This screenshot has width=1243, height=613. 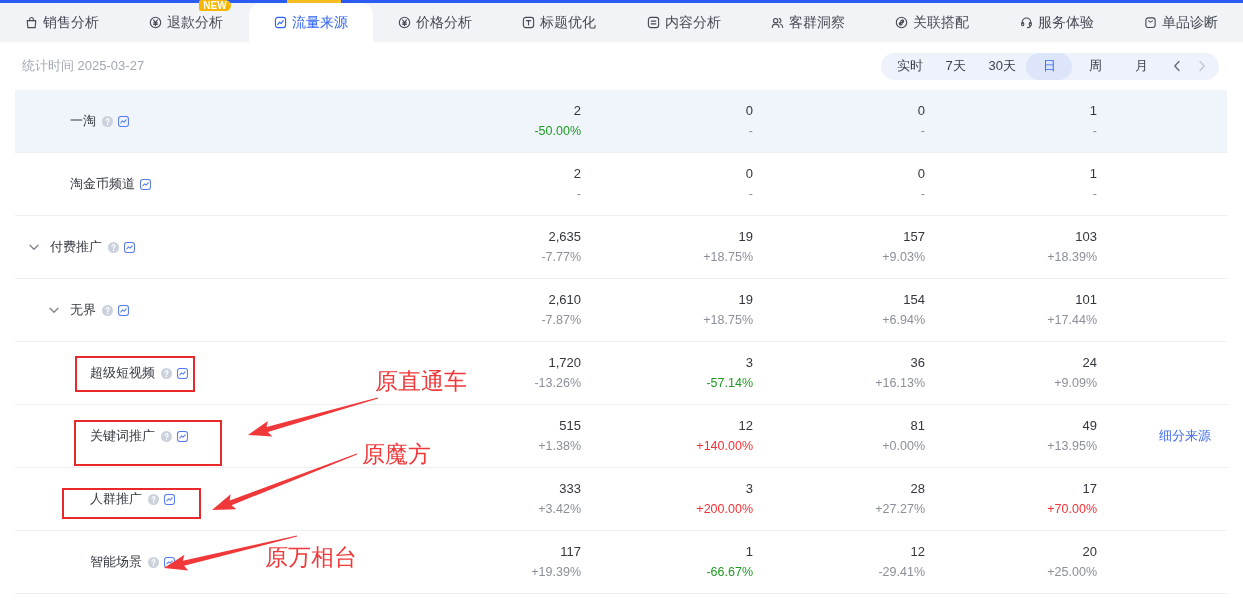 I want to click on metric-value: 49, so click(x=1089, y=426).